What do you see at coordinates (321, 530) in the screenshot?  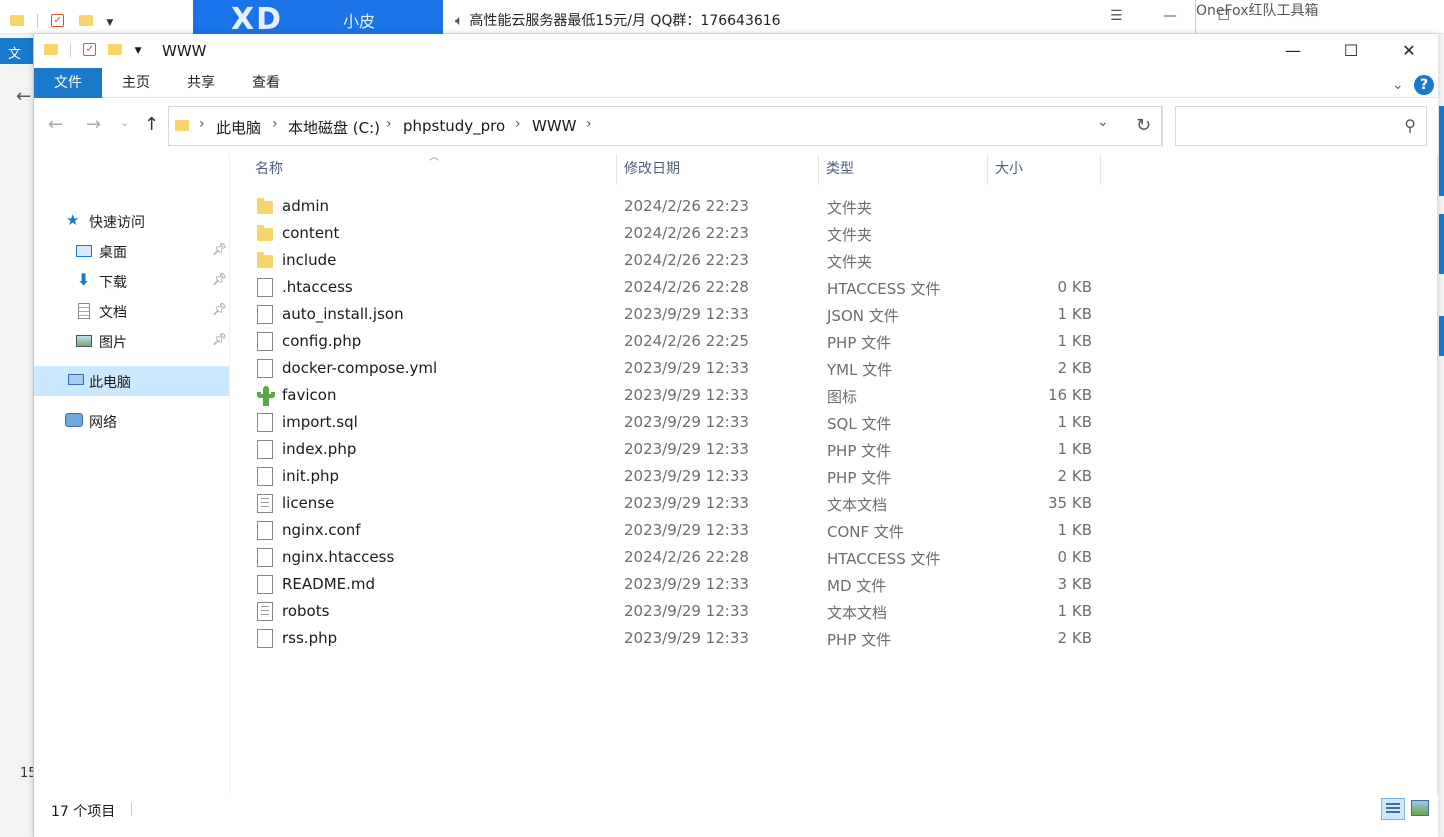 I see `file-name: nginx.conf` at bounding box center [321, 530].